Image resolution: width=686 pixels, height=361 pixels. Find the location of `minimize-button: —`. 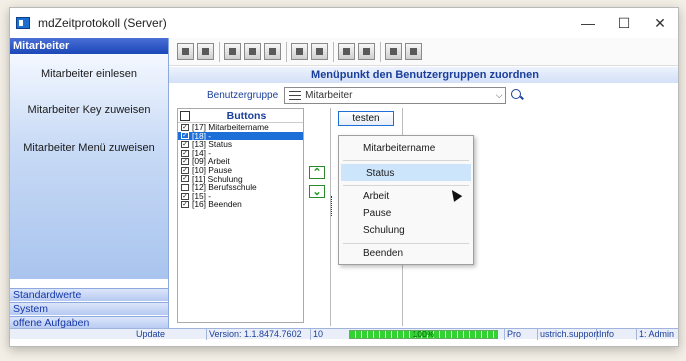

minimize-button: — is located at coordinates (588, 23).